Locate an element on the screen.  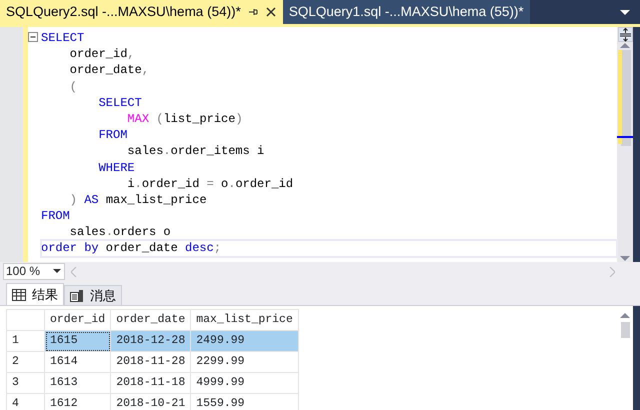
code-line: WHERE is located at coordinates (117, 168).